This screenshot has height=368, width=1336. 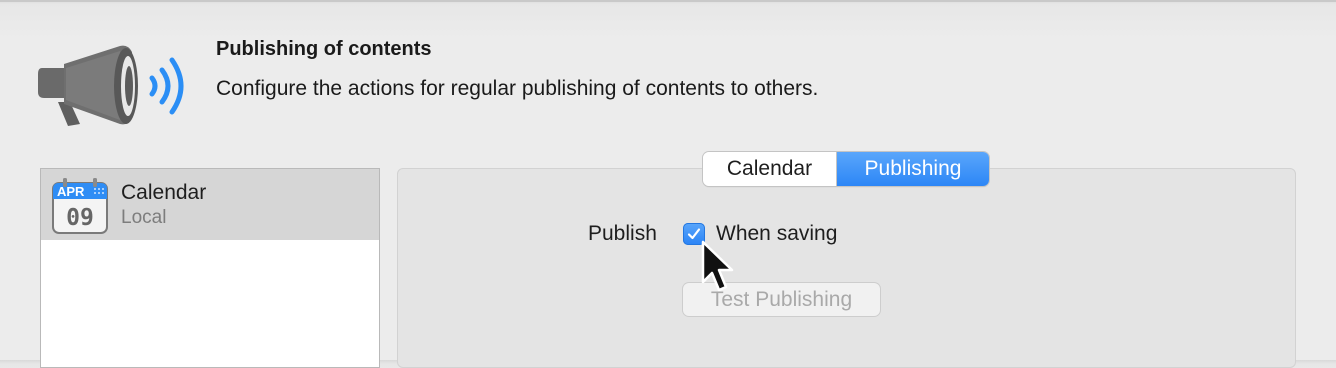 What do you see at coordinates (770, 169) in the screenshot?
I see `tab-calendar: Calendar` at bounding box center [770, 169].